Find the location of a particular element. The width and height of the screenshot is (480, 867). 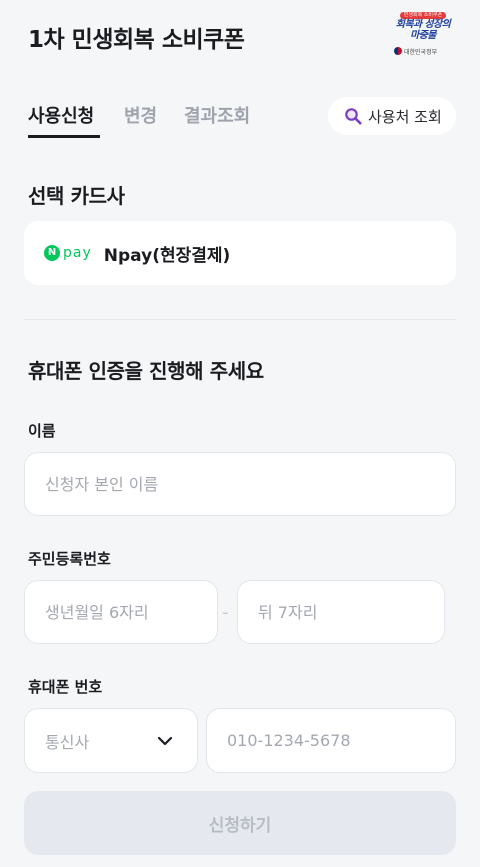

active-tab-indicator is located at coordinates (64, 136).